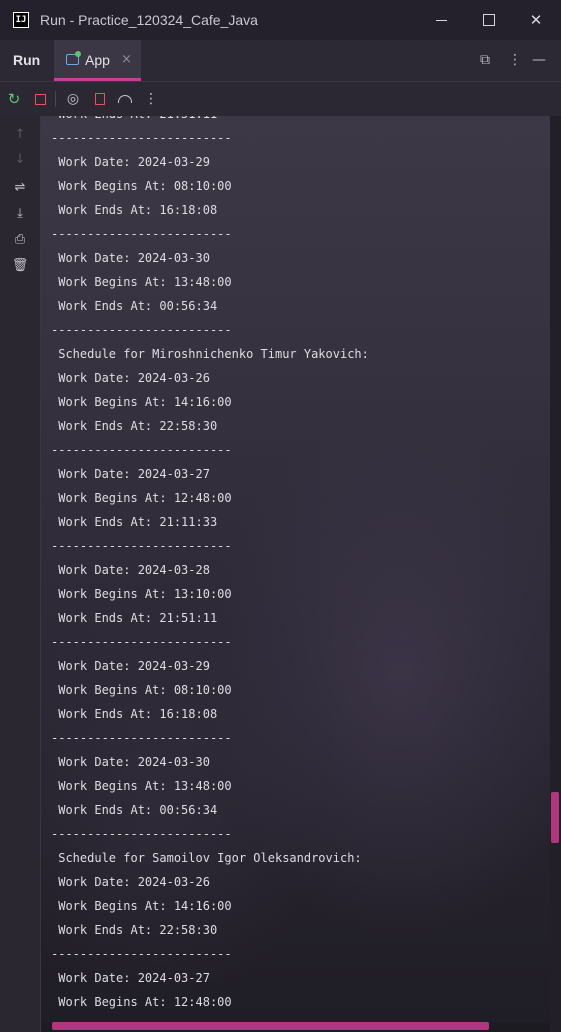 The width and height of the screenshot is (561, 1032). Describe the element at coordinates (55, 99) in the screenshot. I see `toolbar-divider` at that location.